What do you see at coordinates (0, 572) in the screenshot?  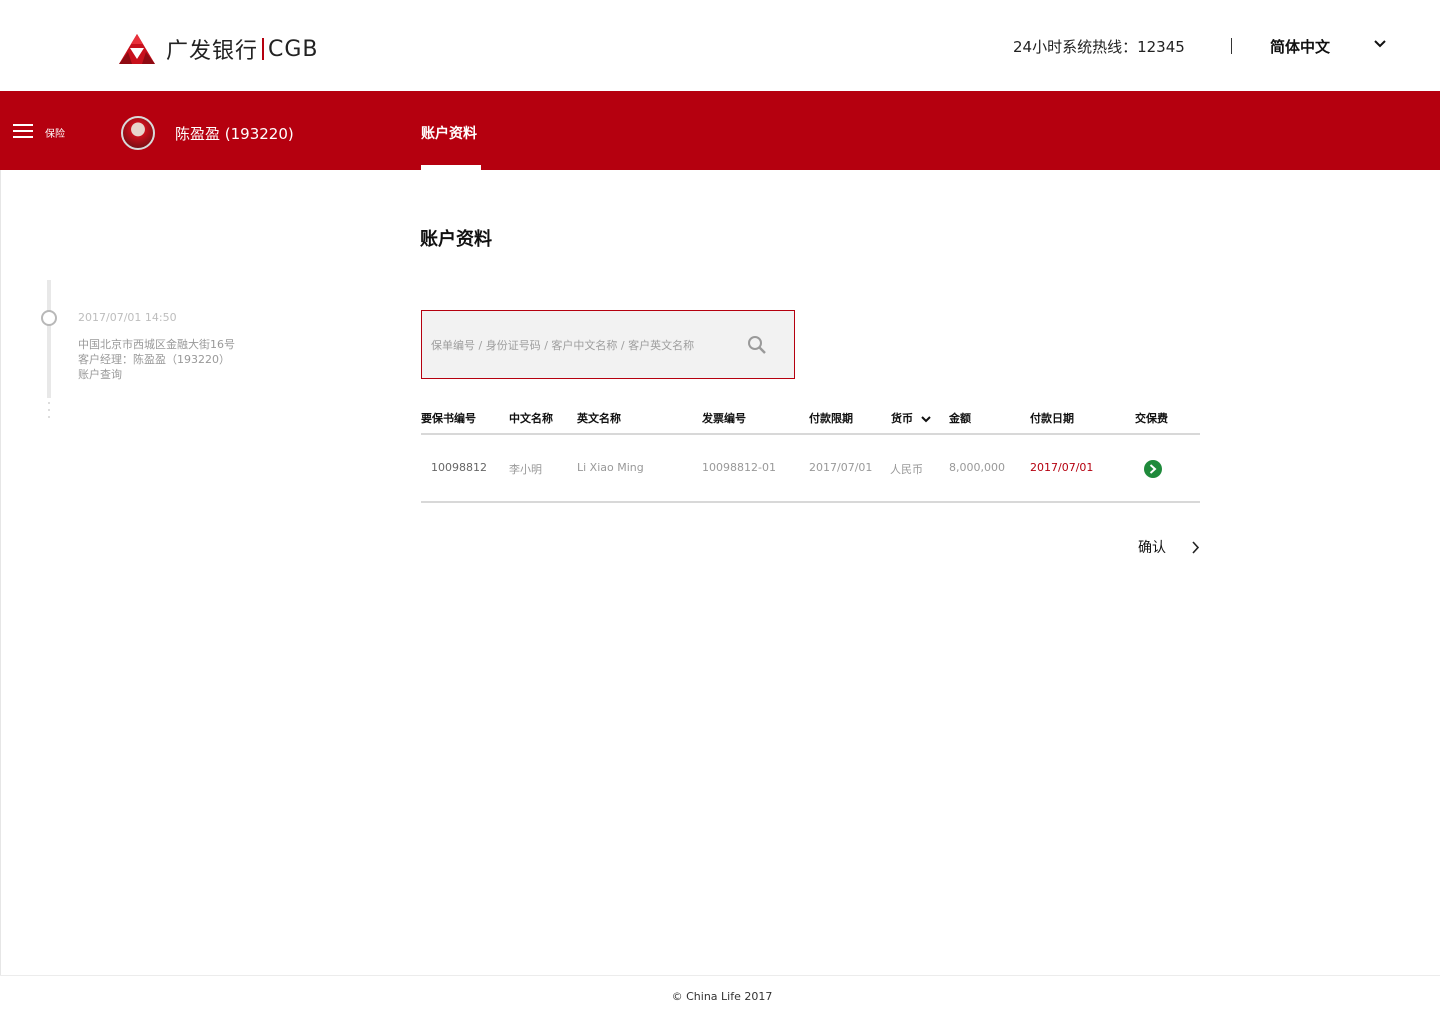 I see `content-border` at bounding box center [0, 572].